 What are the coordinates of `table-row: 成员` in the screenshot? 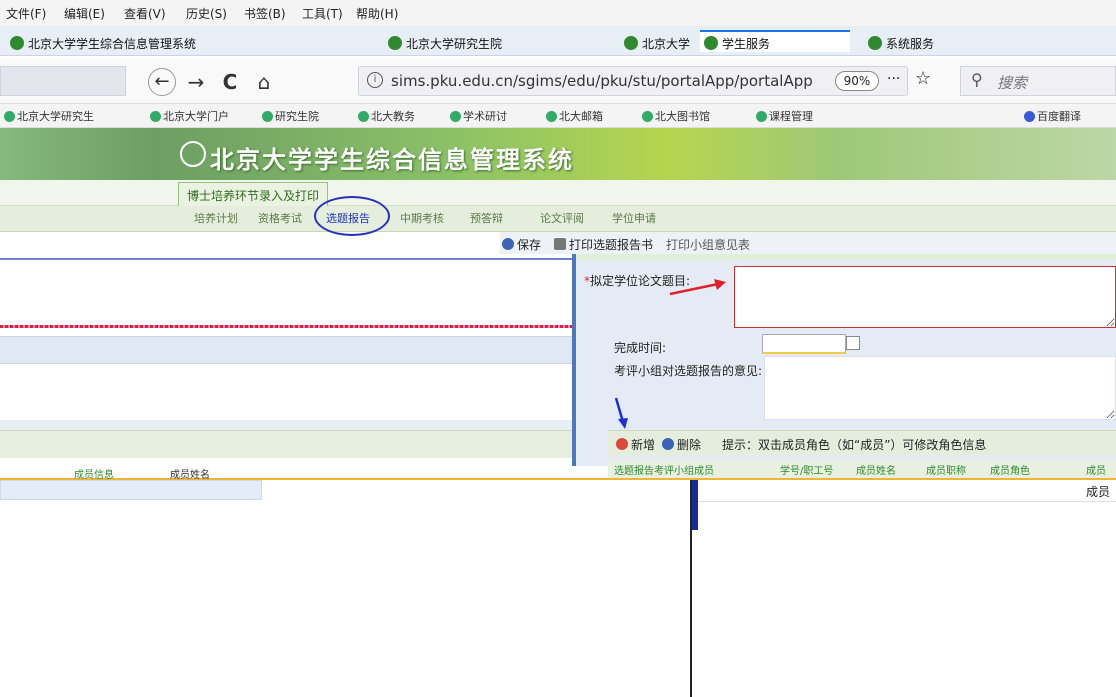 It's located at (907, 491).